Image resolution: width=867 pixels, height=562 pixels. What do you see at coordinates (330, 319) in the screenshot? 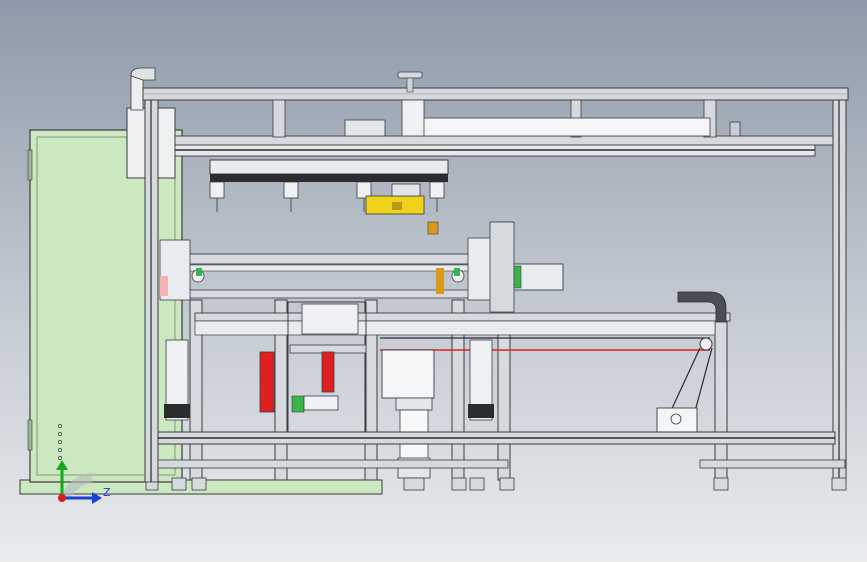
I see `press-top` at bounding box center [330, 319].